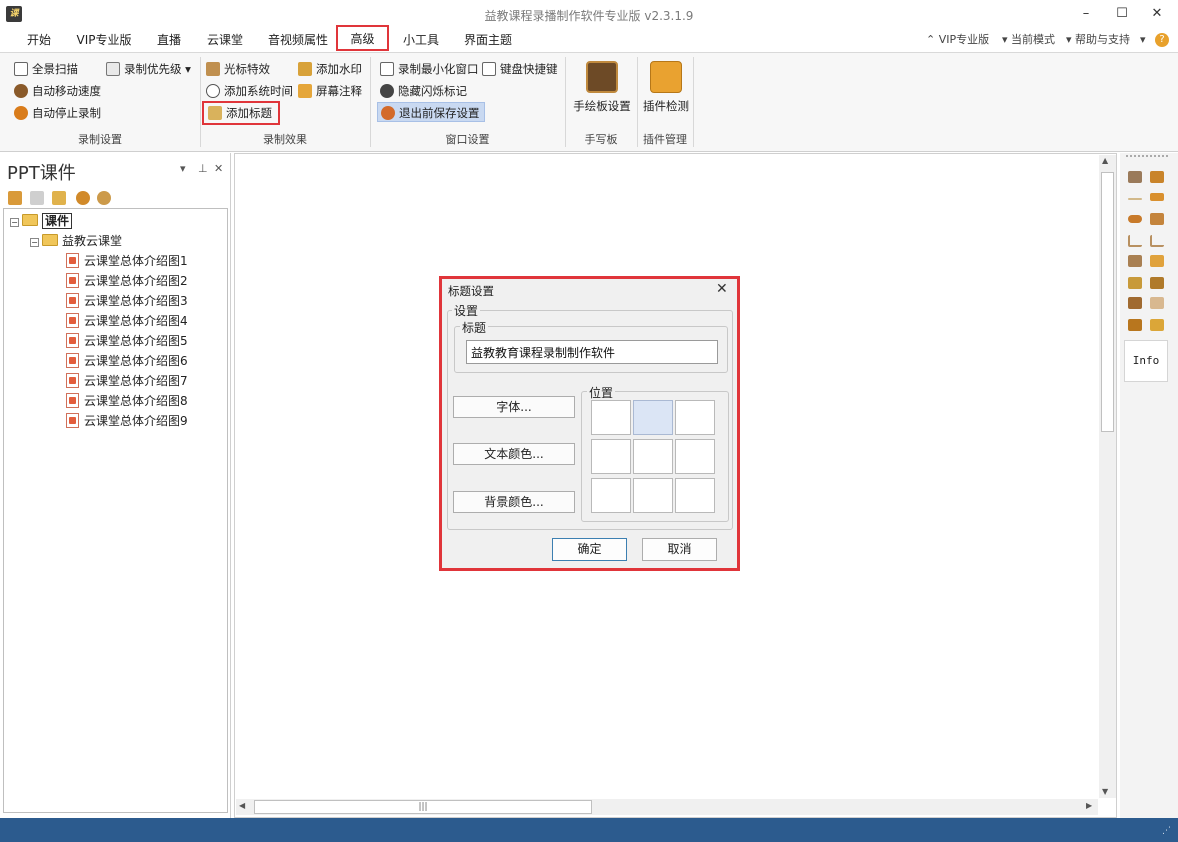  Describe the element at coordinates (666, 89) in the screenshot. I see `plugin-check-button: 插件检测` at that location.